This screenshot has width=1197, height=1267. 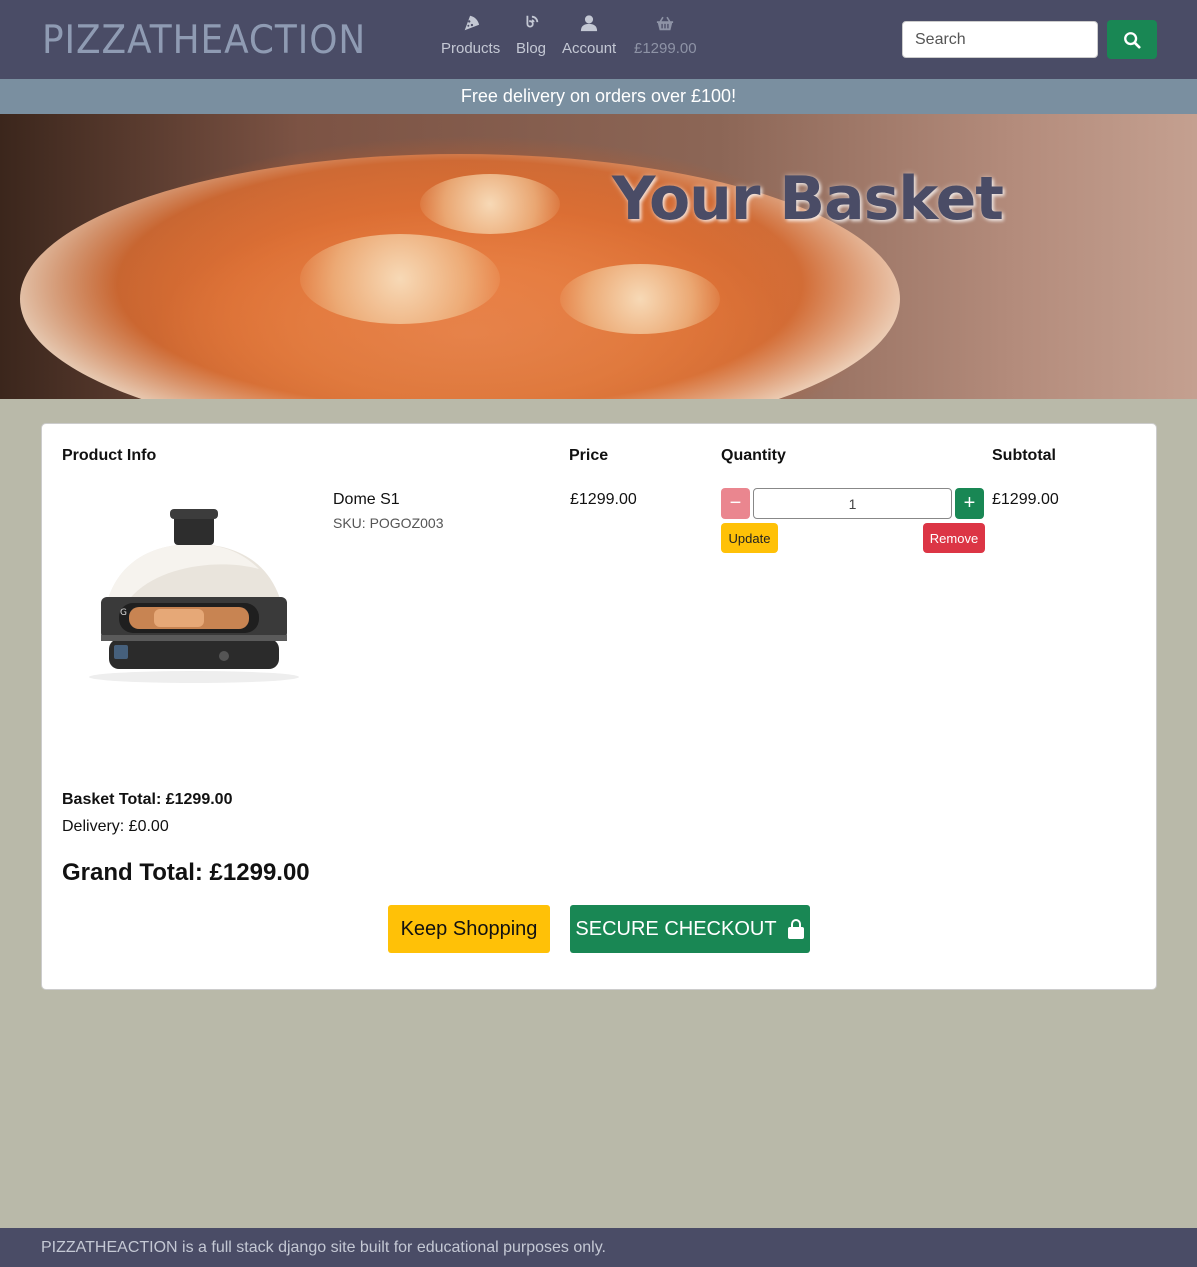 I want to click on keep-shopping-button: Keep Shopping, so click(x=469, y=929).